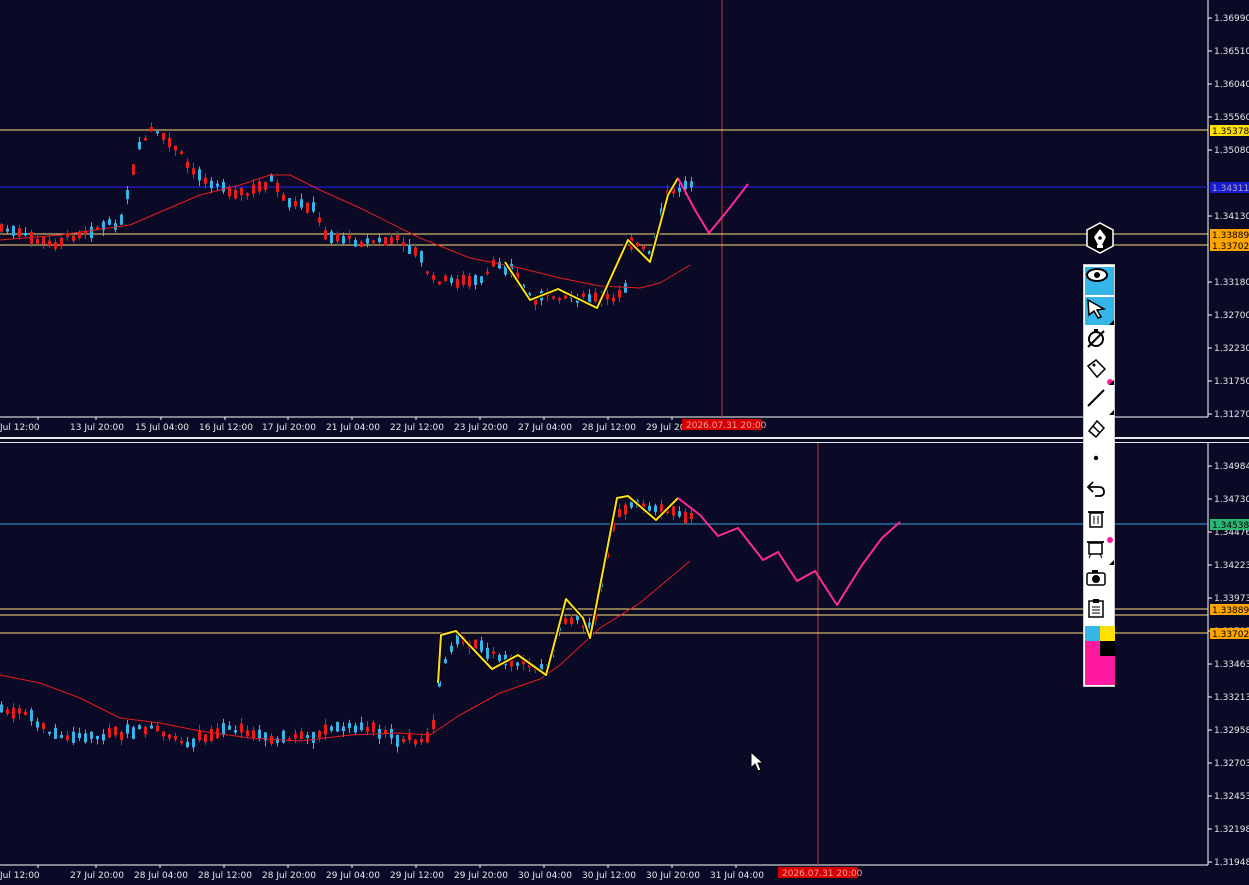 The width and height of the screenshot is (1249, 885). Describe the element at coordinates (481, 876) in the screenshot. I see `time-tick-label: 29 Jul 20:00` at that location.